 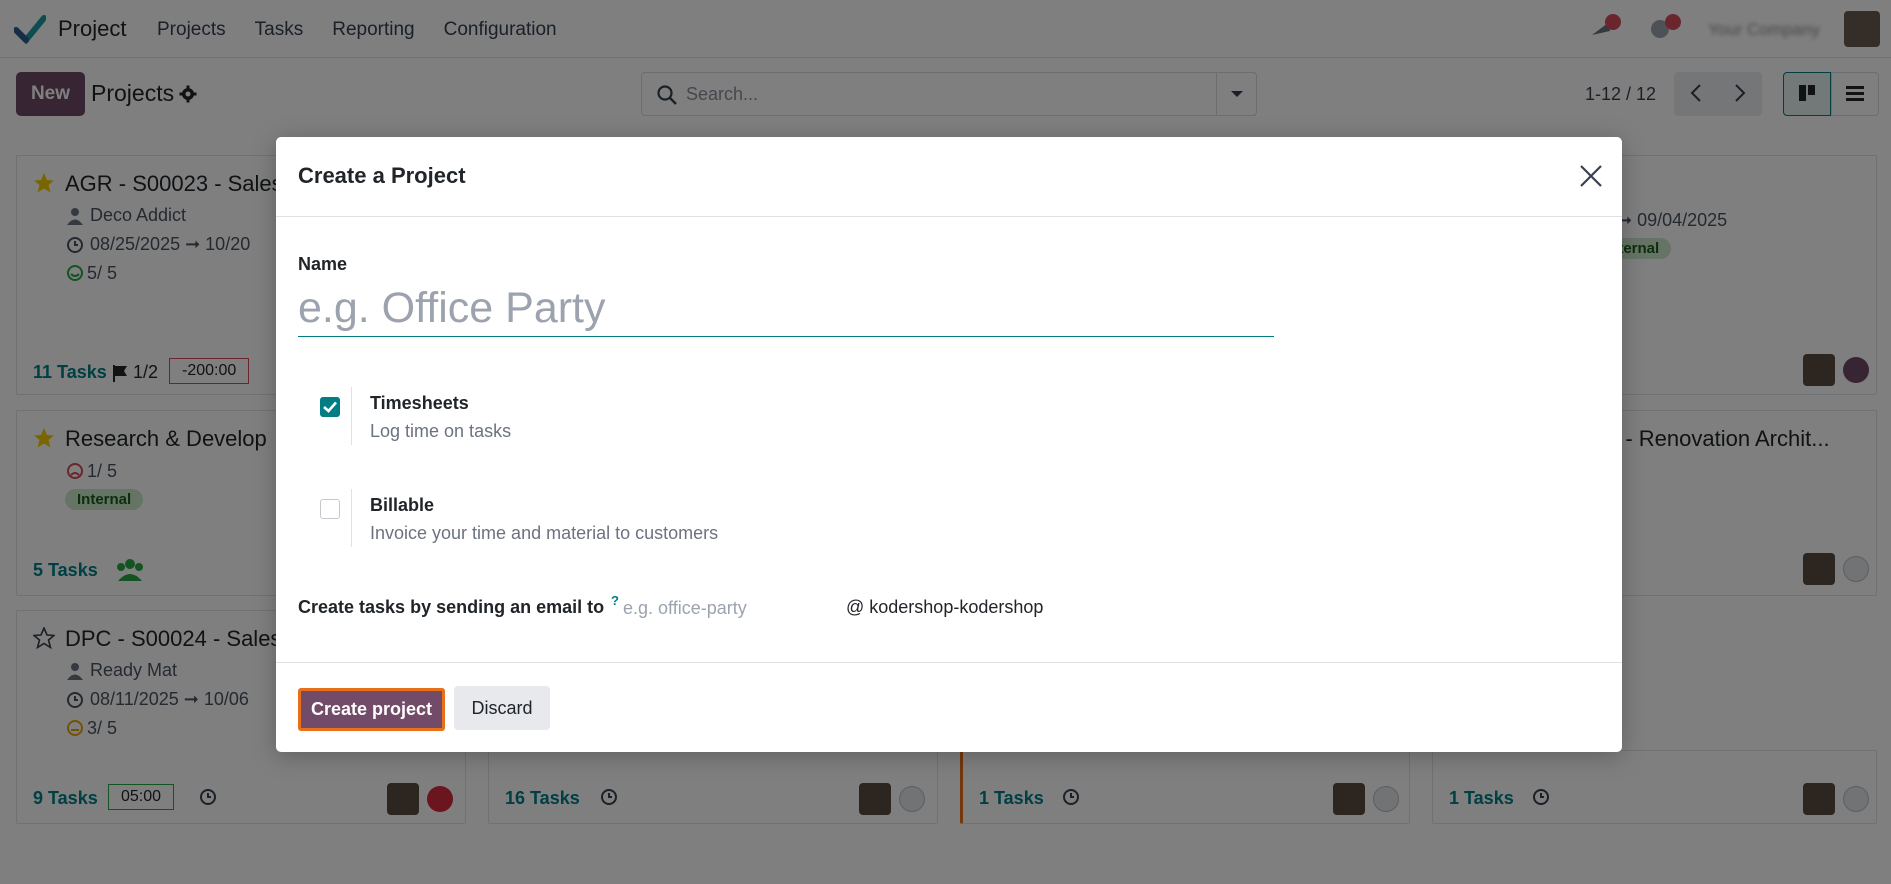 What do you see at coordinates (419, 403) in the screenshot?
I see `timesheets-label: Timesheets` at bounding box center [419, 403].